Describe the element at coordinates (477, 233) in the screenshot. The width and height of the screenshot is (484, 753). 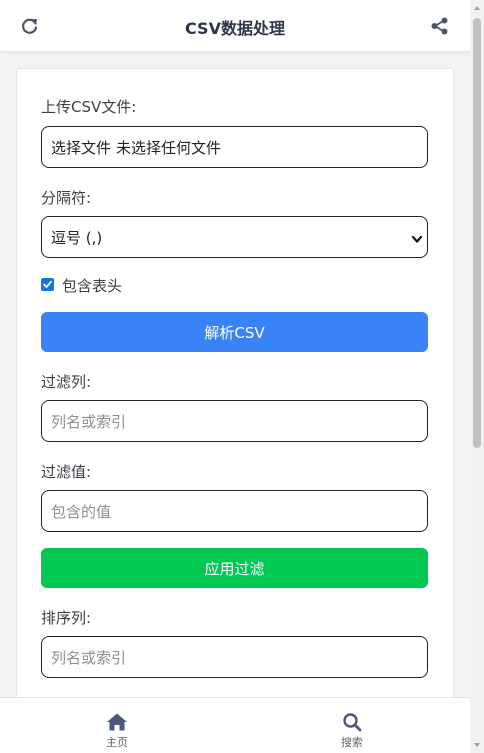
I see `scrollbar-thumb` at that location.